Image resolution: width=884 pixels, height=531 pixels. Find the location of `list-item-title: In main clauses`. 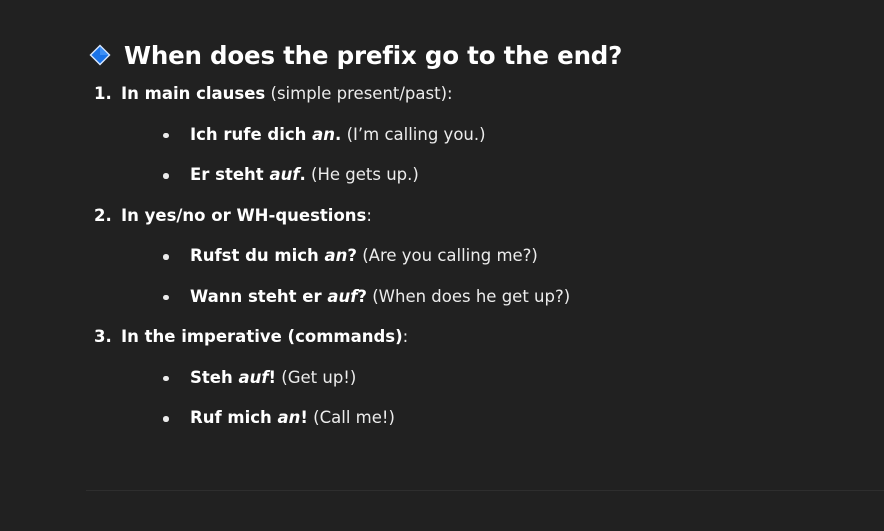

list-item-title: In main clauses is located at coordinates (193, 93).